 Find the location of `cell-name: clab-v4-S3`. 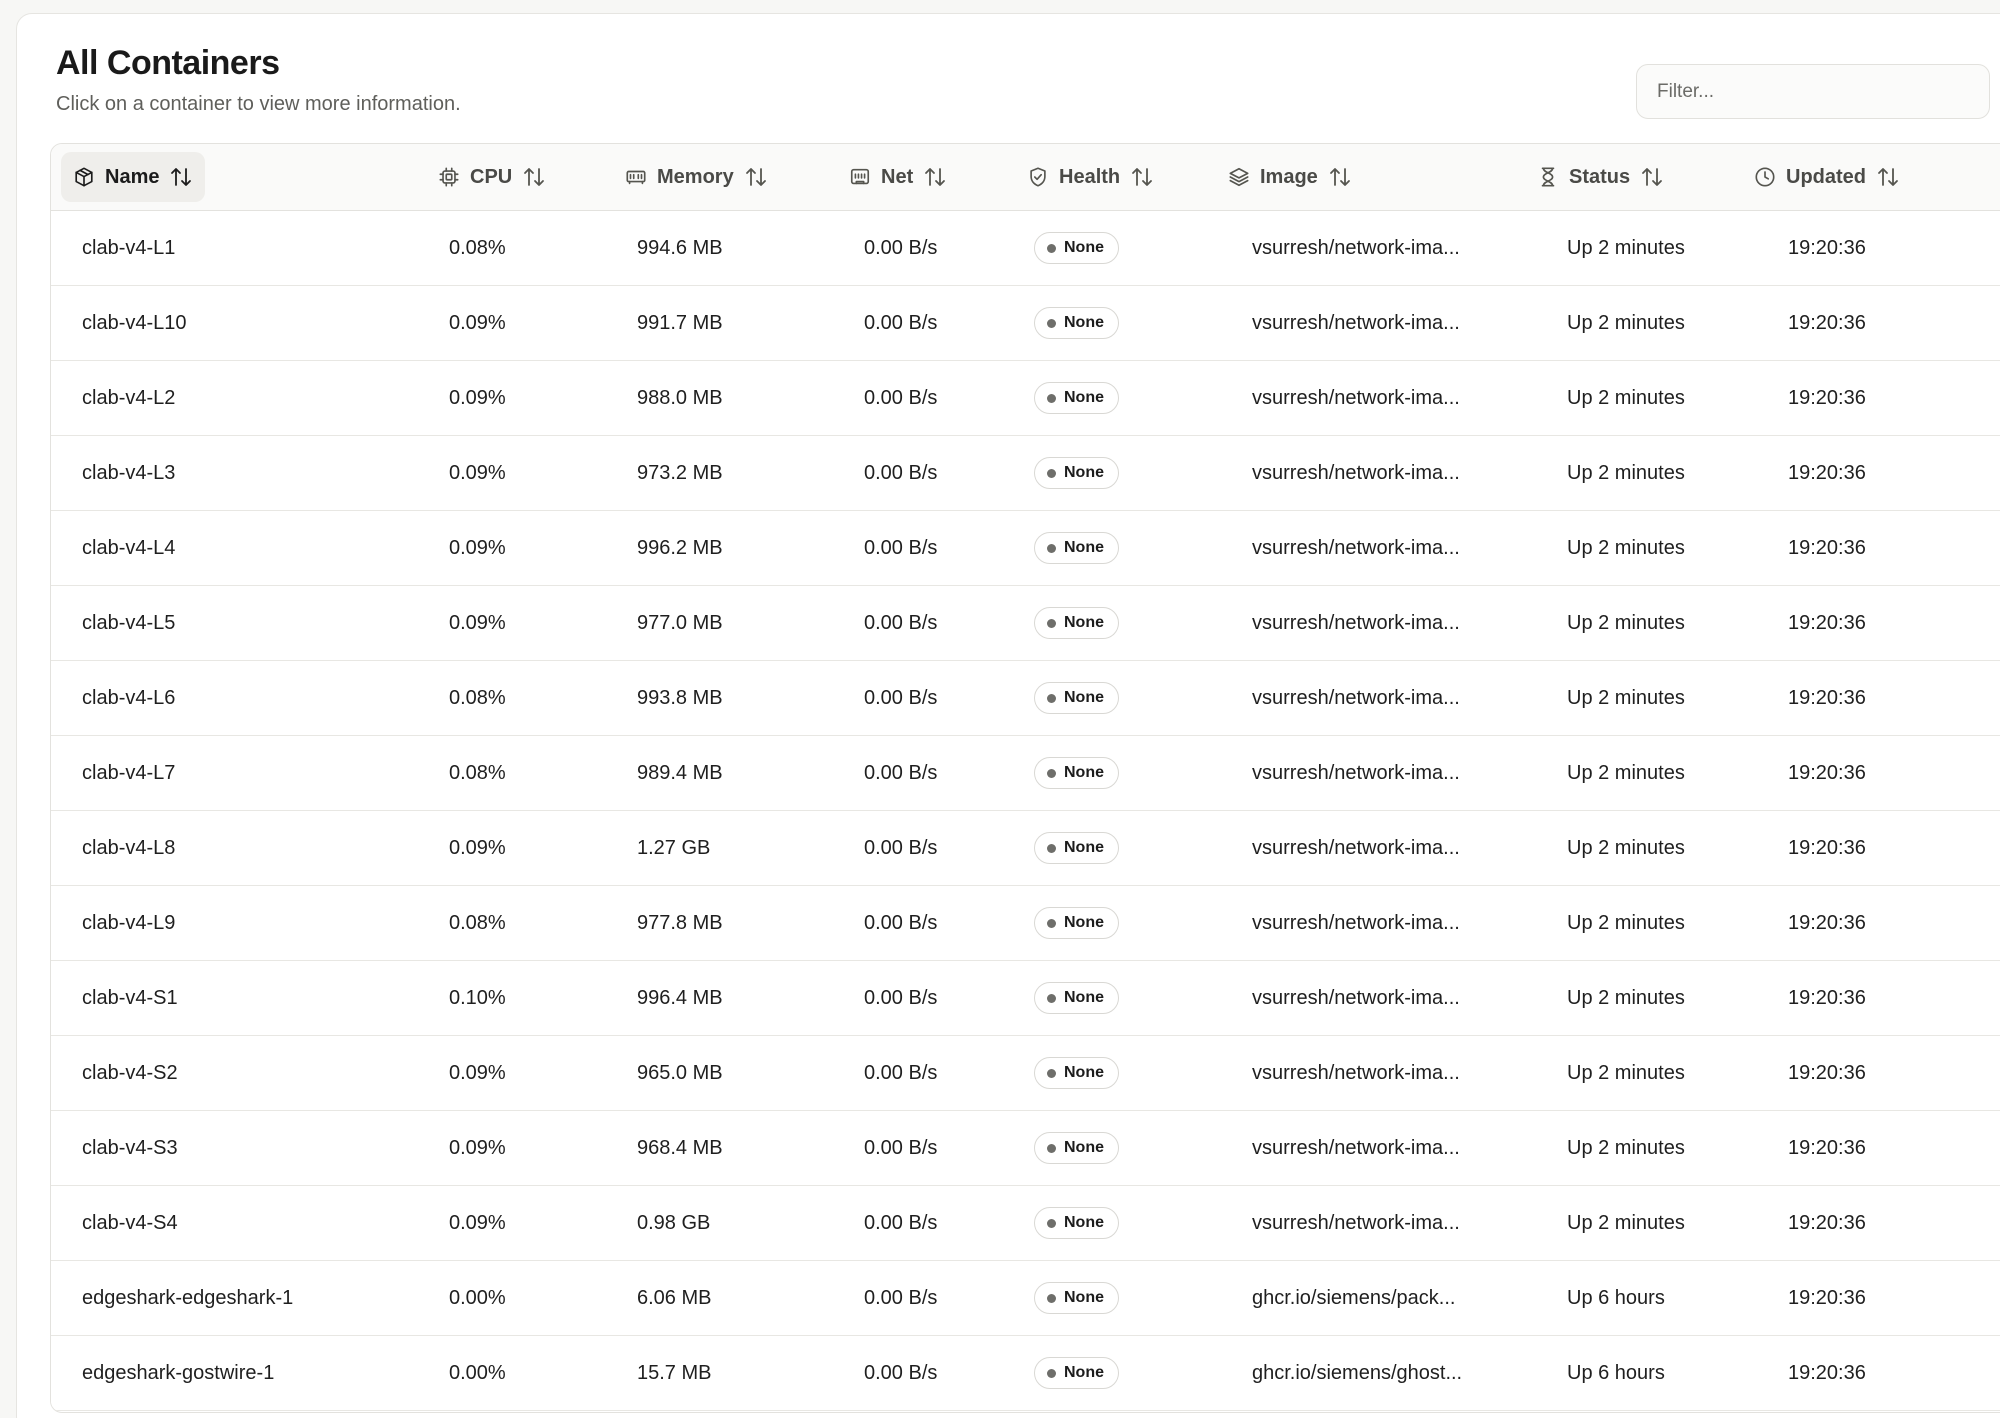

cell-name: clab-v4-S3 is located at coordinates (130, 1147).